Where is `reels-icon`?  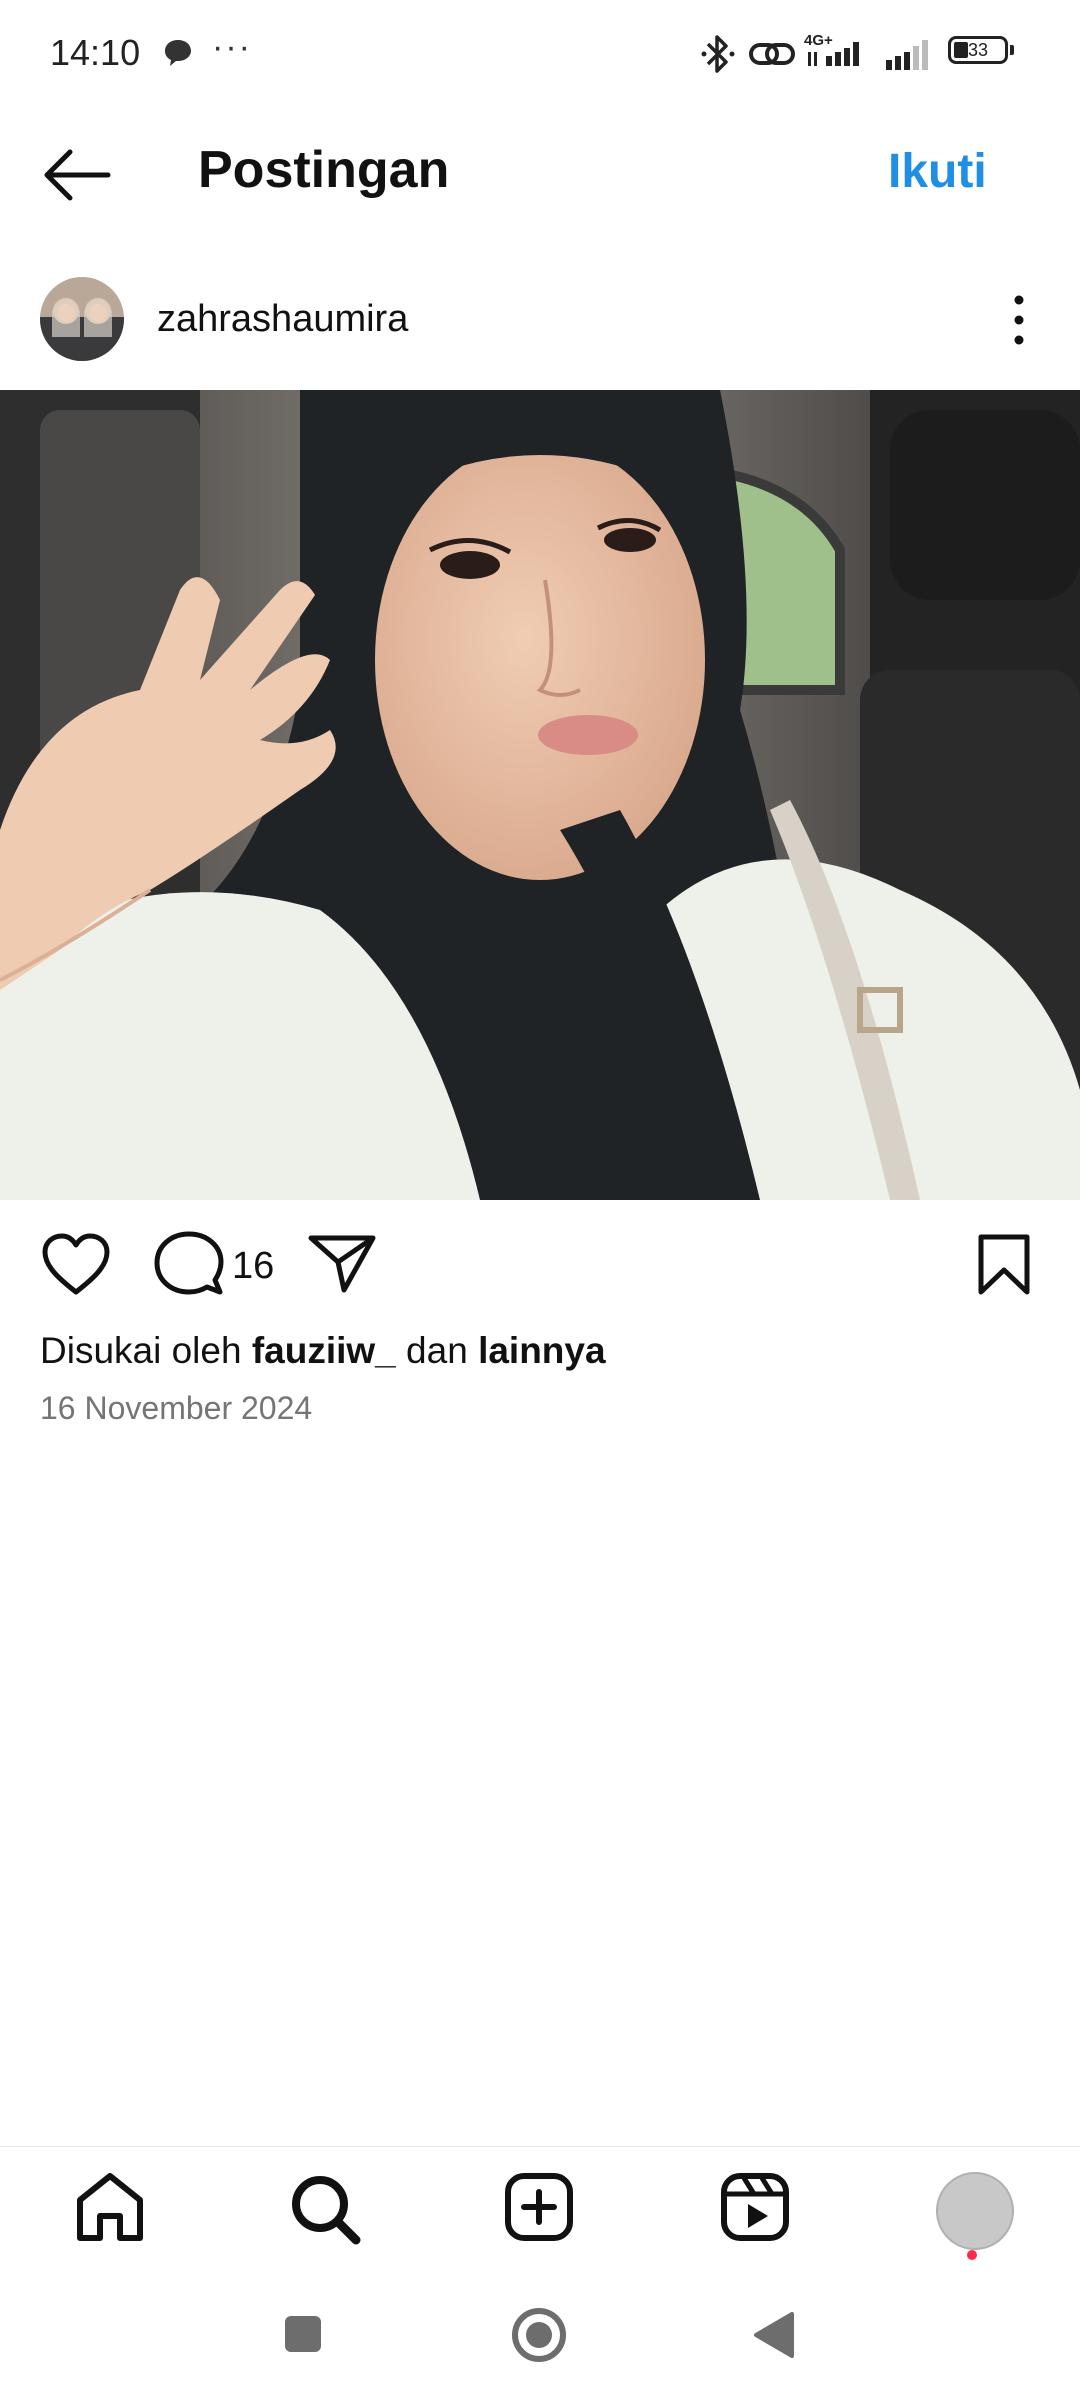 reels-icon is located at coordinates (756, 2211).